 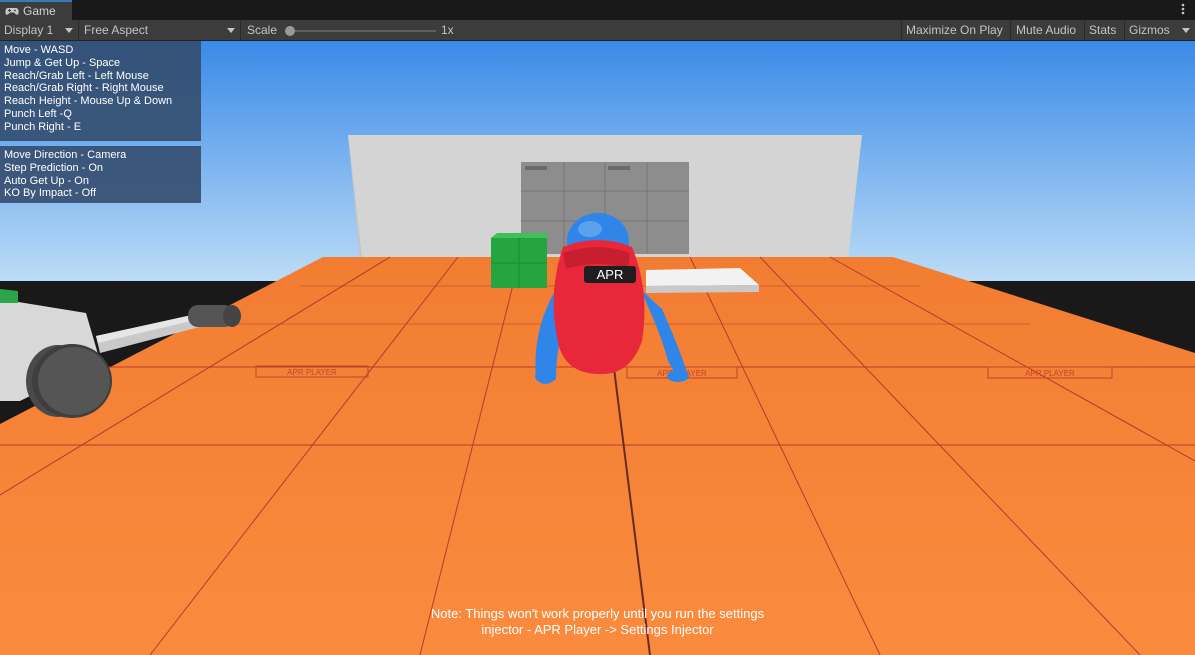 What do you see at coordinates (65, 155) in the screenshot?
I see `setting-line: Move Direction - Camera` at bounding box center [65, 155].